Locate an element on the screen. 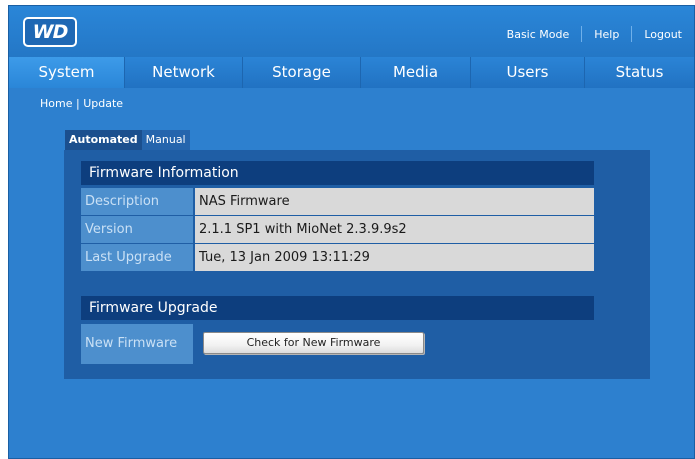 The width and height of the screenshot is (695, 459). breadcrumb: Home | Update is located at coordinates (81, 103).